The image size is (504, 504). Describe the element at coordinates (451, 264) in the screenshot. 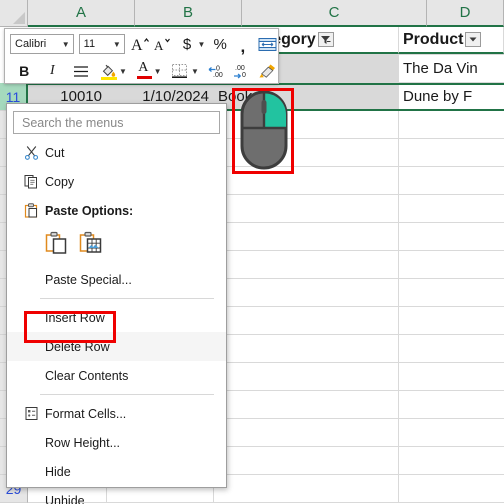

I see `cell-d17` at that location.